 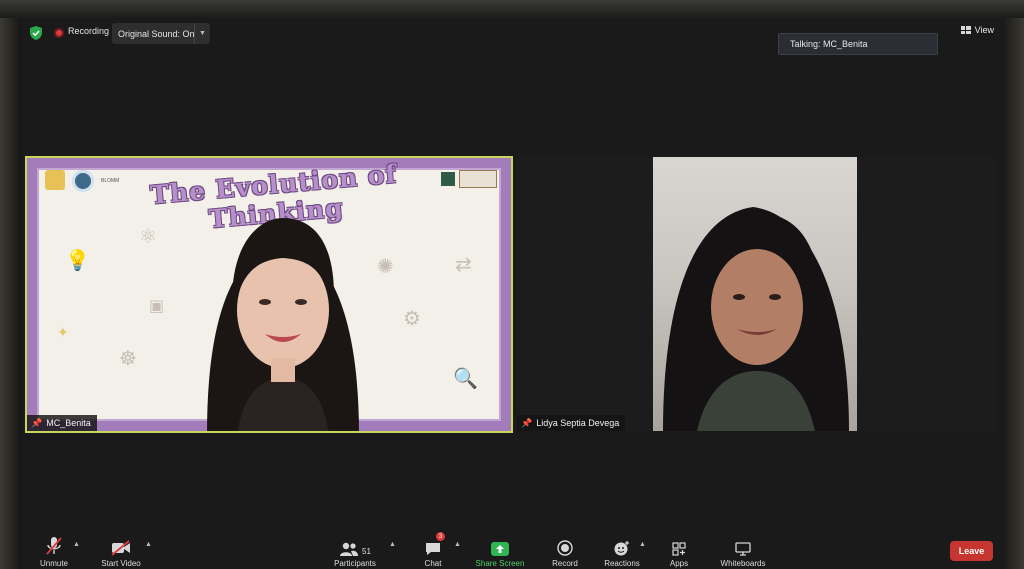 What do you see at coordinates (349, 549) in the screenshot?
I see `participants-icon` at bounding box center [349, 549].